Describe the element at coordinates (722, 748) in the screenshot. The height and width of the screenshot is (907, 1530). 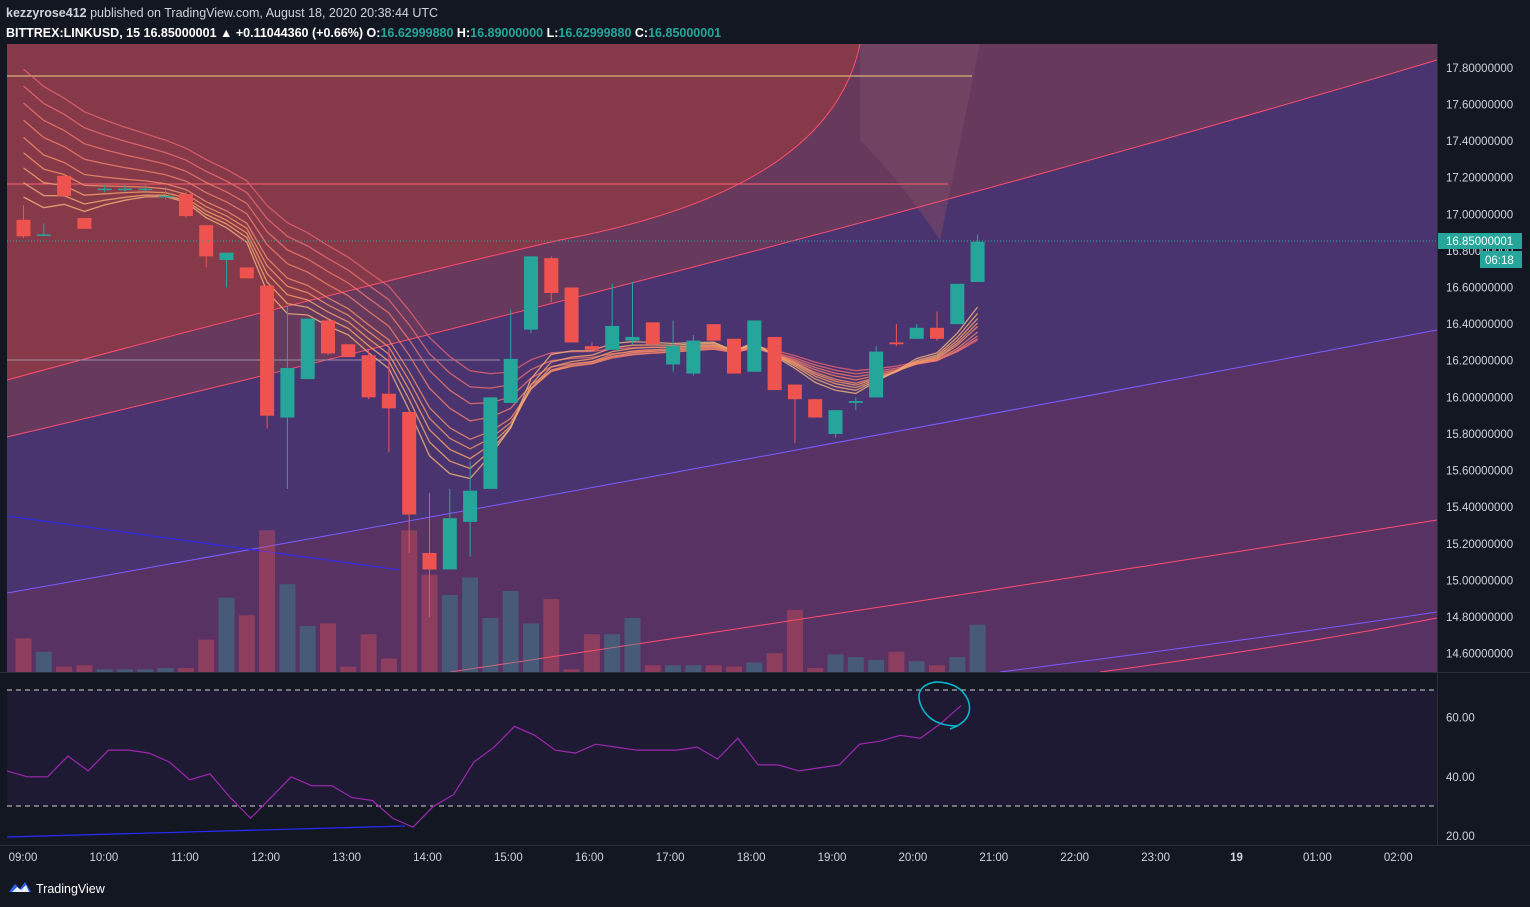
I see `rsi-band` at that location.